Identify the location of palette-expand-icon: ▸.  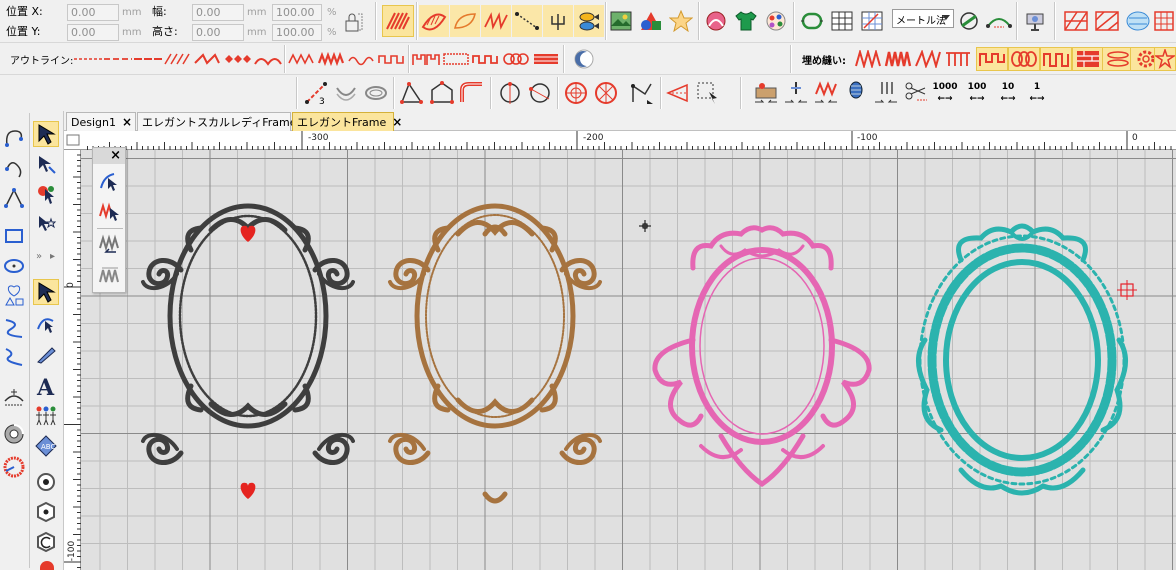
(52, 256).